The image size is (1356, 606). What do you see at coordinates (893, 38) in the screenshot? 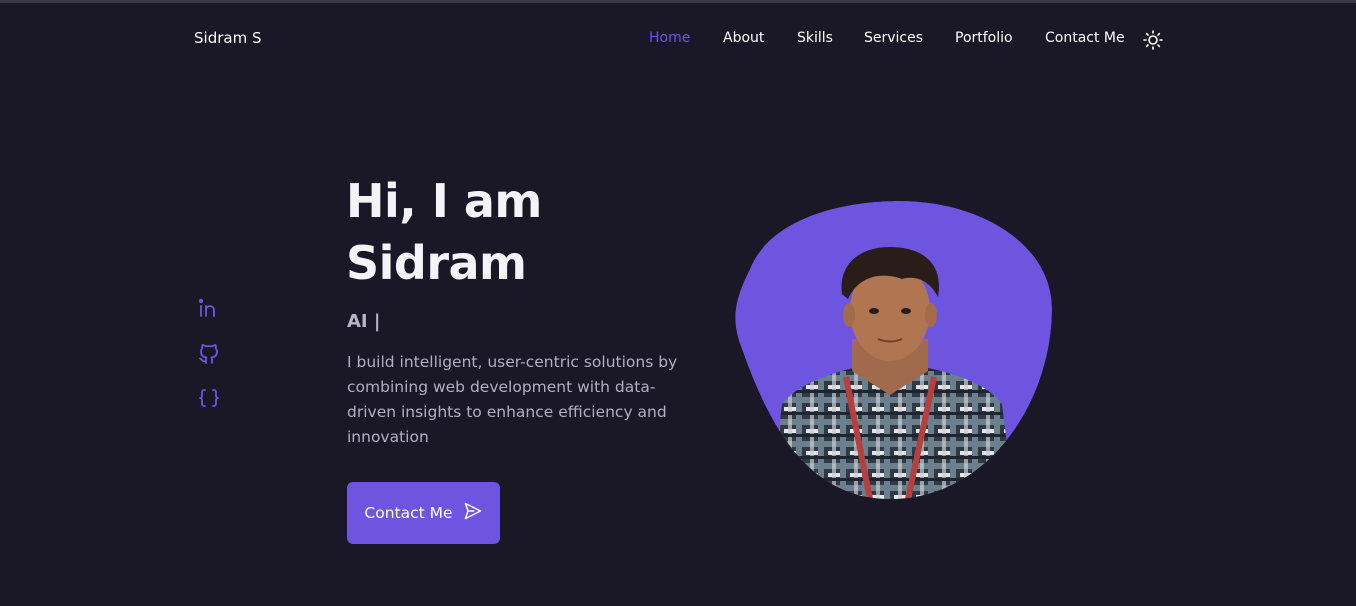
I see `nav-item-services: Services` at bounding box center [893, 38].